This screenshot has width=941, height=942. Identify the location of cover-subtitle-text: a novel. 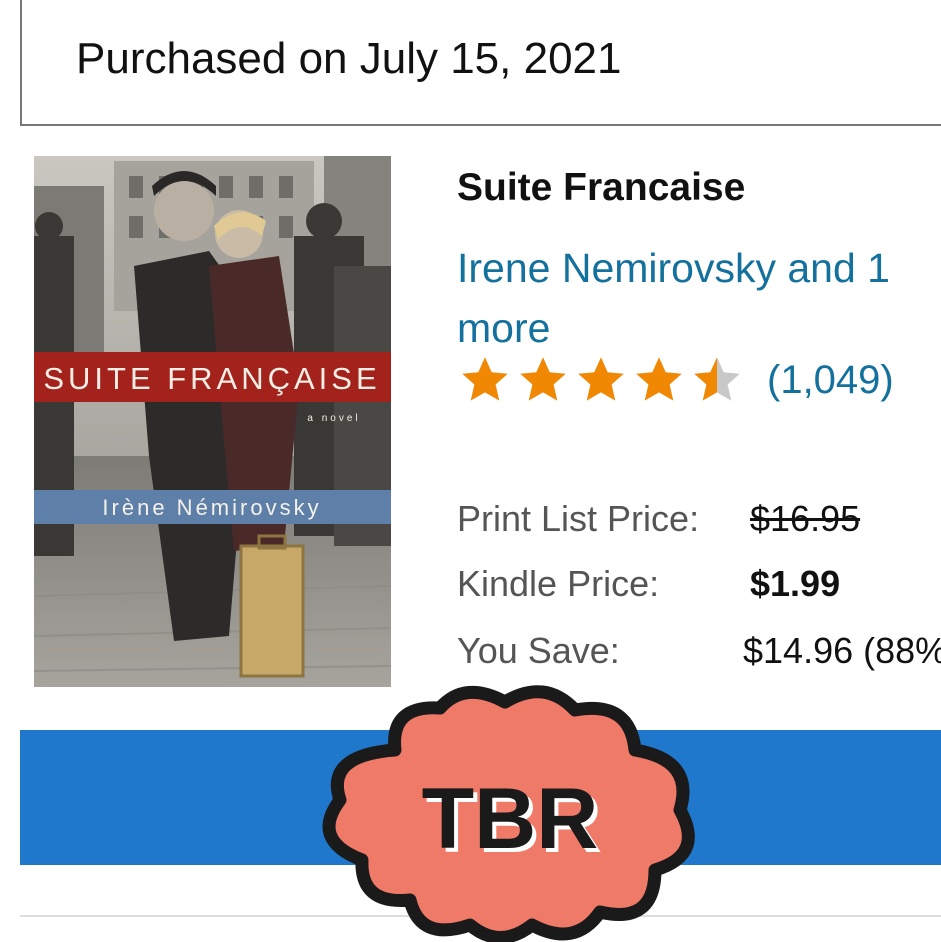
(333, 418).